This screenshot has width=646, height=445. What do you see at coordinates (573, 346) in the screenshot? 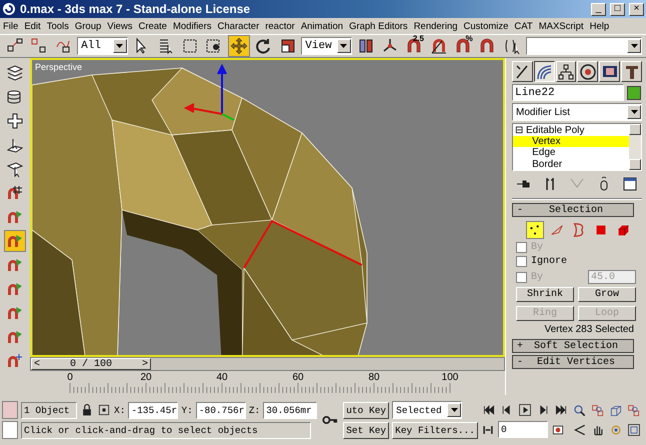
I see `rollout-header: + Soft Selection` at bounding box center [573, 346].